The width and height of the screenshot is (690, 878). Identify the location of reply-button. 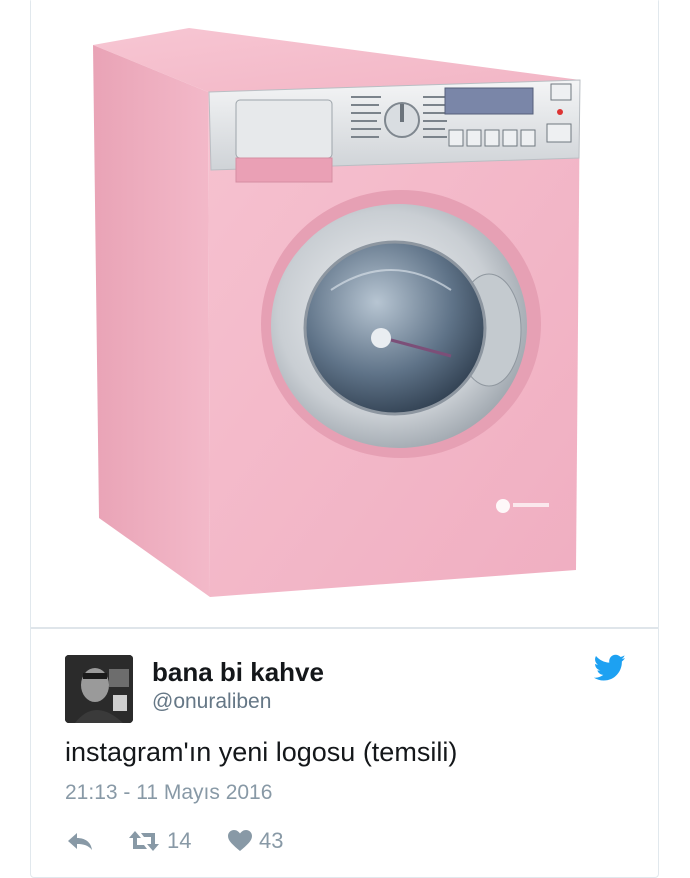
(80, 841).